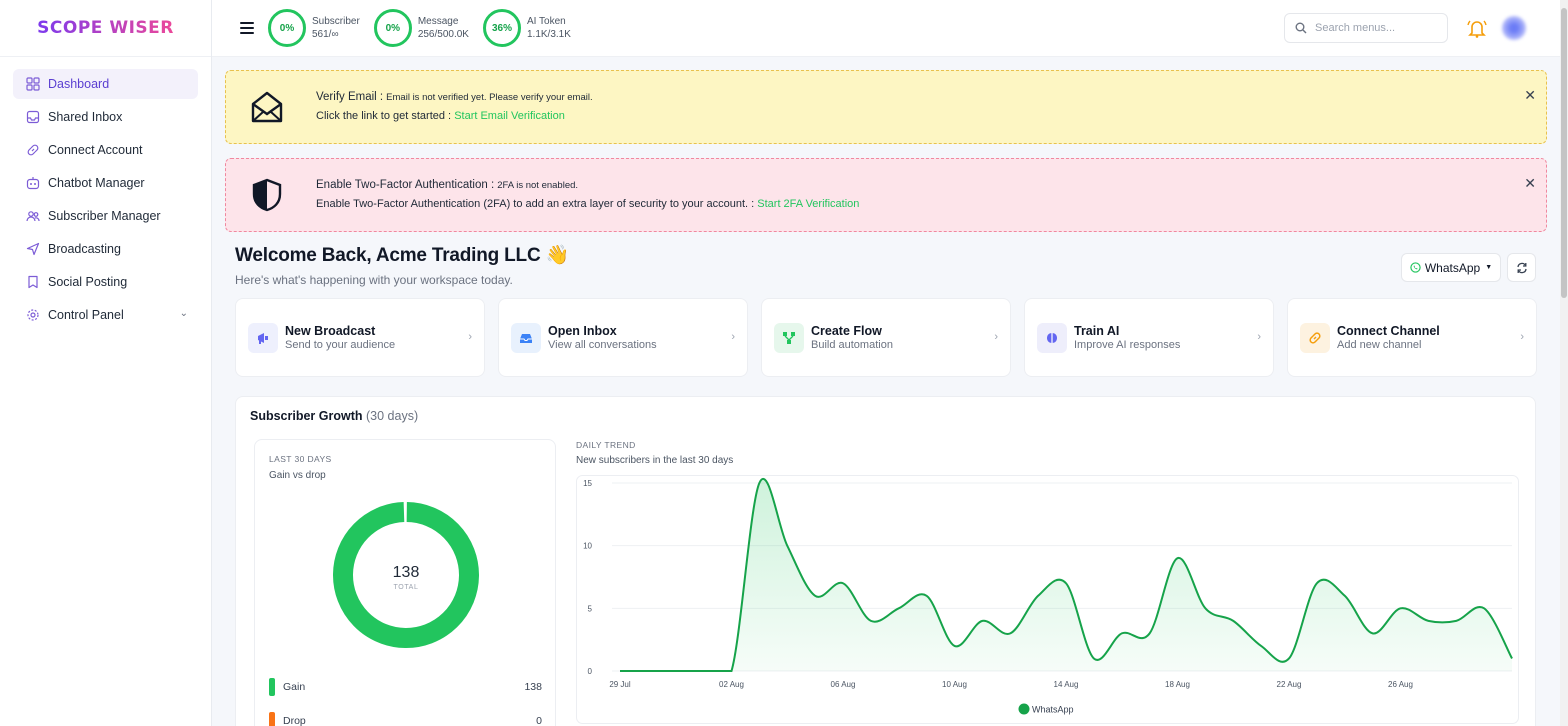 This screenshot has width=1568, height=726. What do you see at coordinates (587, 483) in the screenshot?
I see `y-tick-label: 15` at bounding box center [587, 483].